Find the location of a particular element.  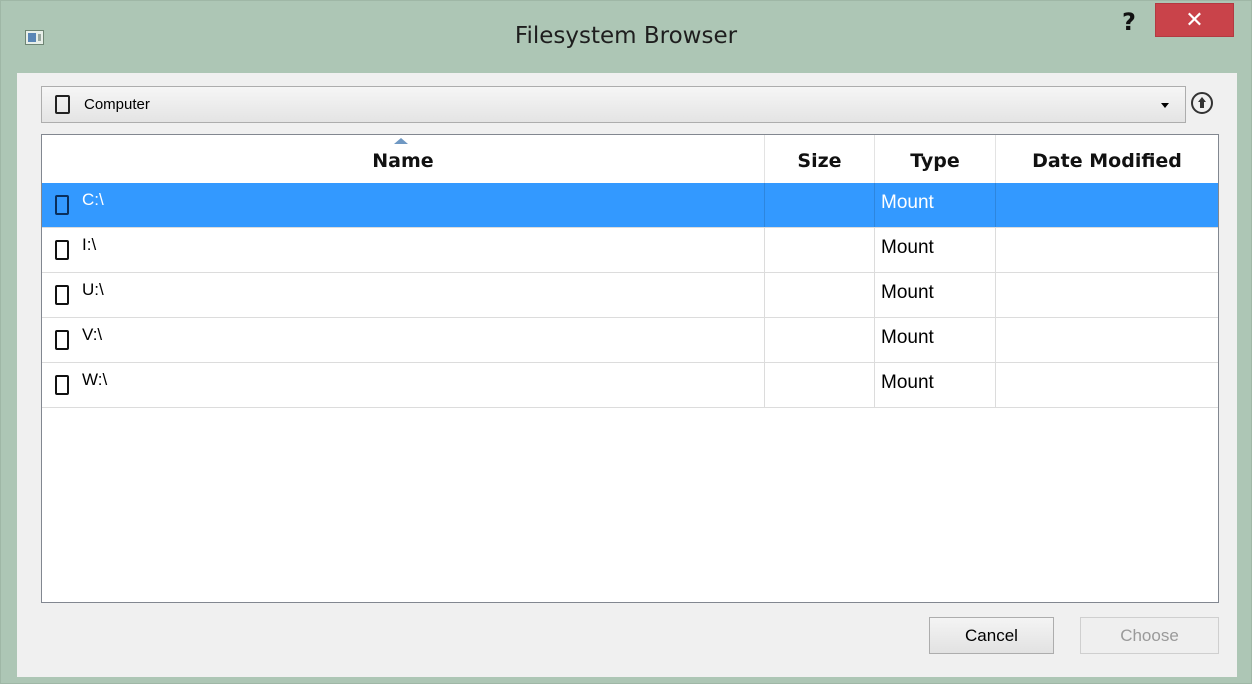

table-row: U:\ Mount is located at coordinates (630, 295).